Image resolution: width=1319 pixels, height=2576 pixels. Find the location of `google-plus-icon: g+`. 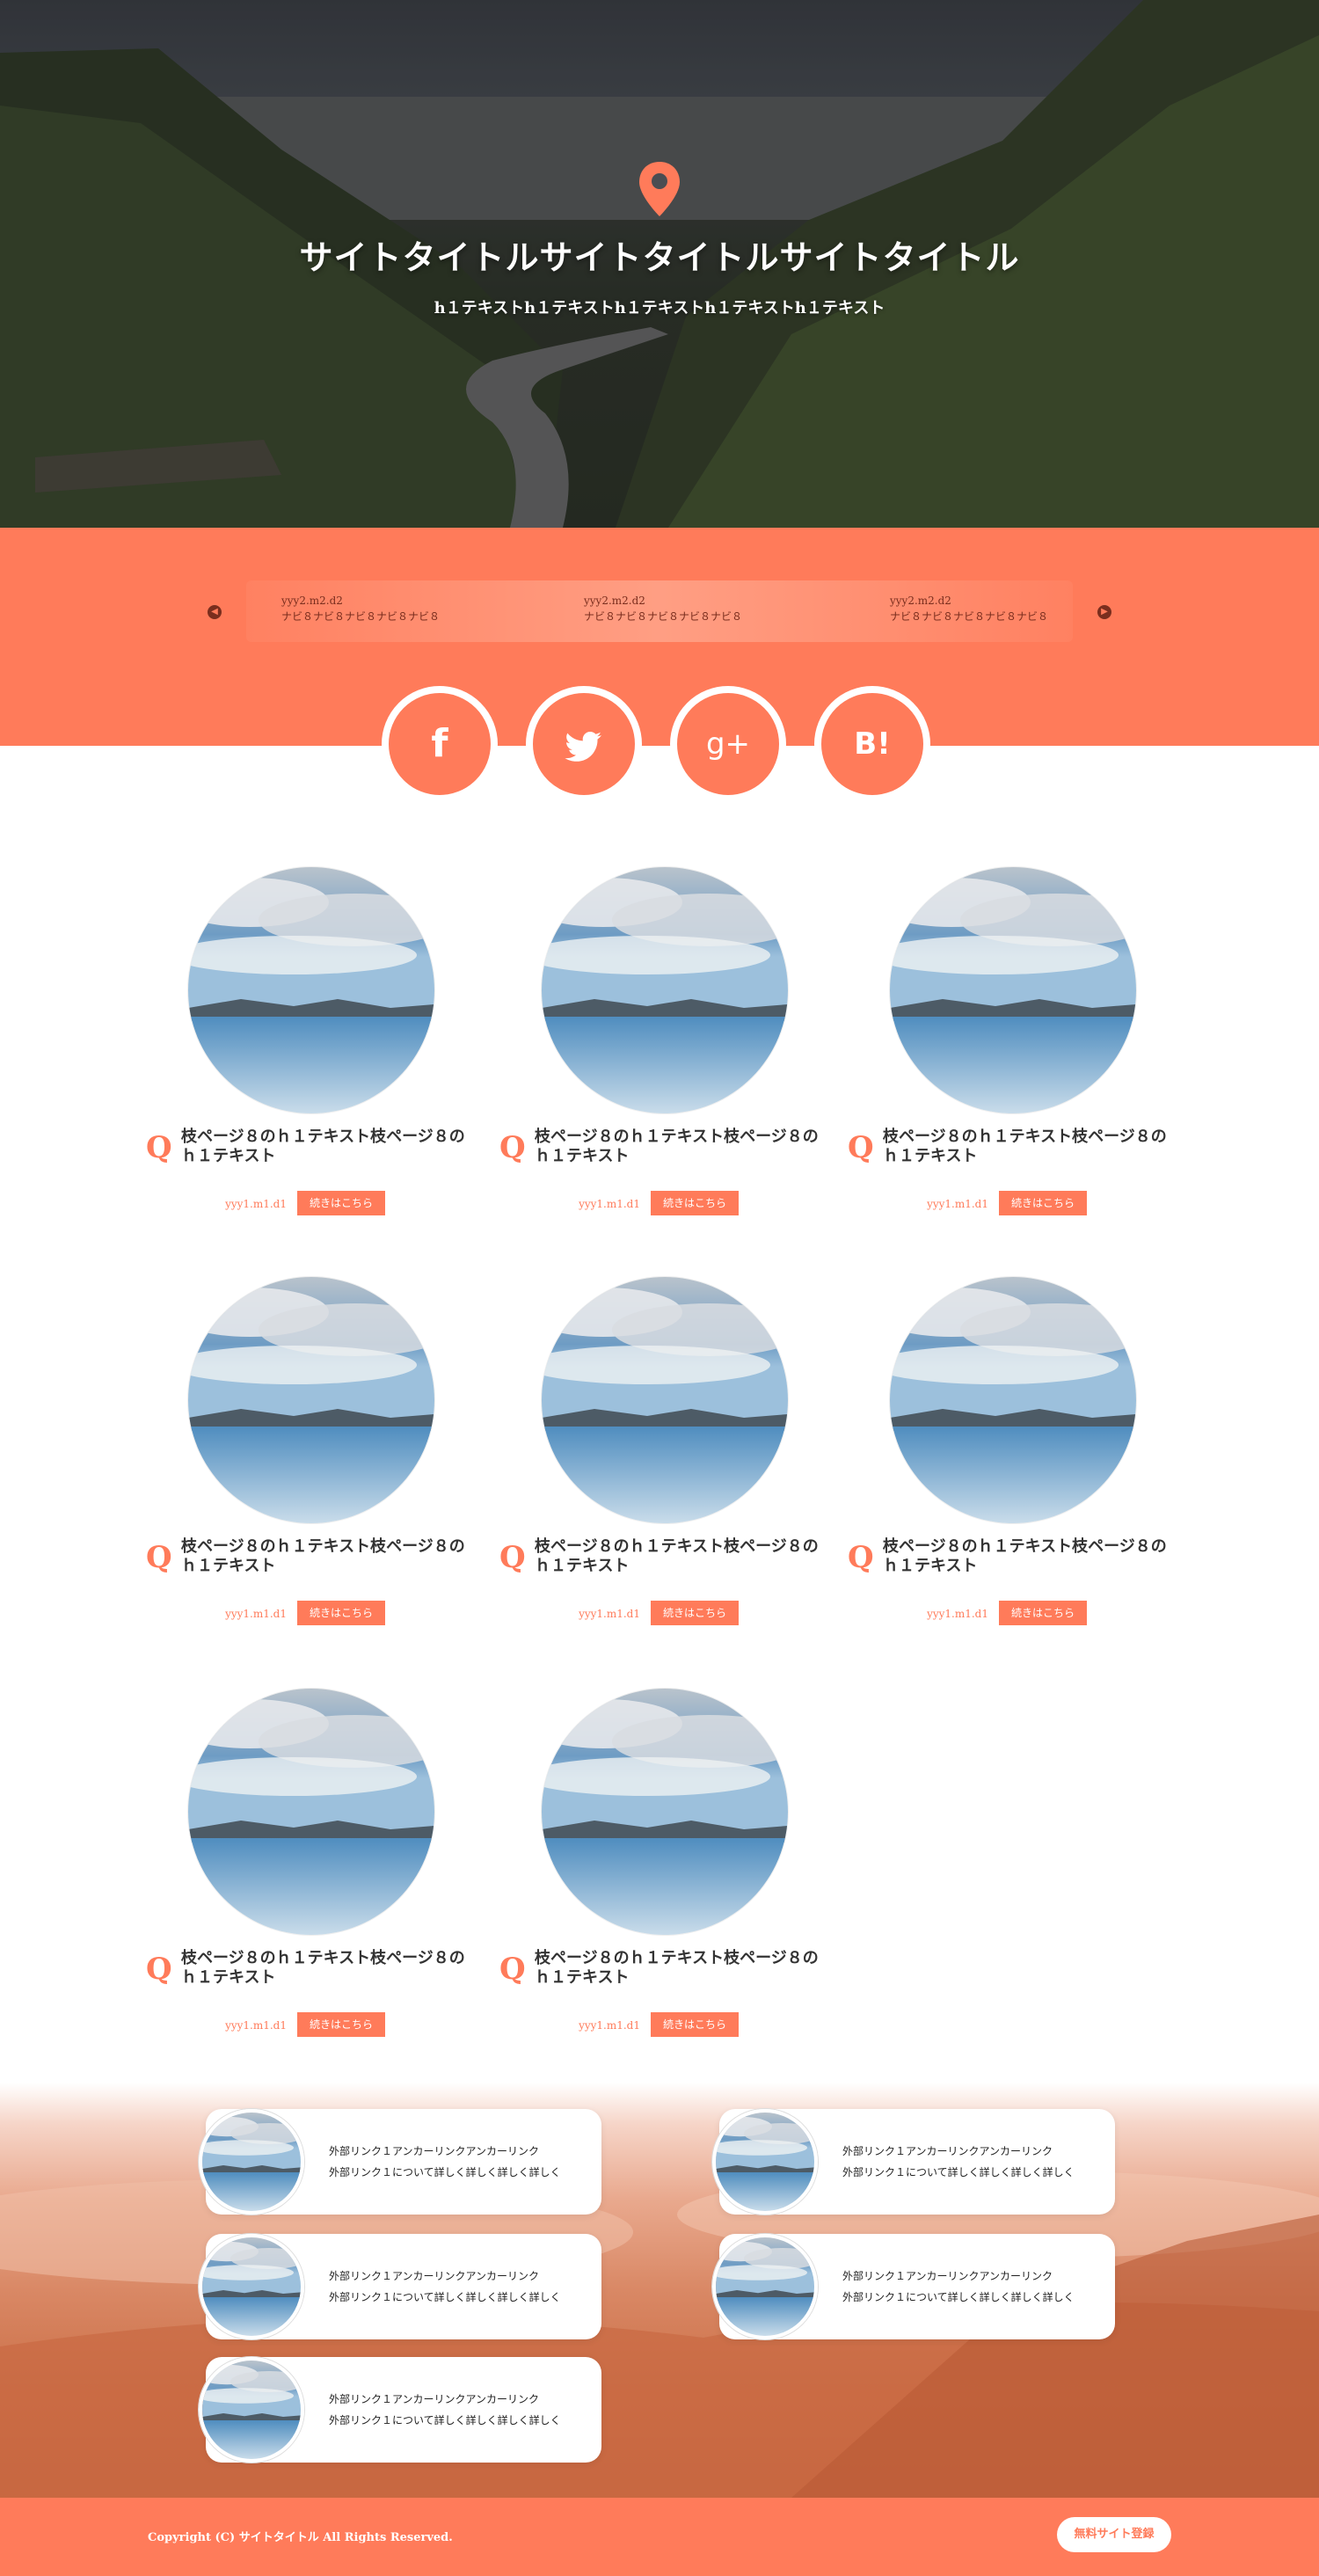

google-plus-icon: g+ is located at coordinates (728, 744).